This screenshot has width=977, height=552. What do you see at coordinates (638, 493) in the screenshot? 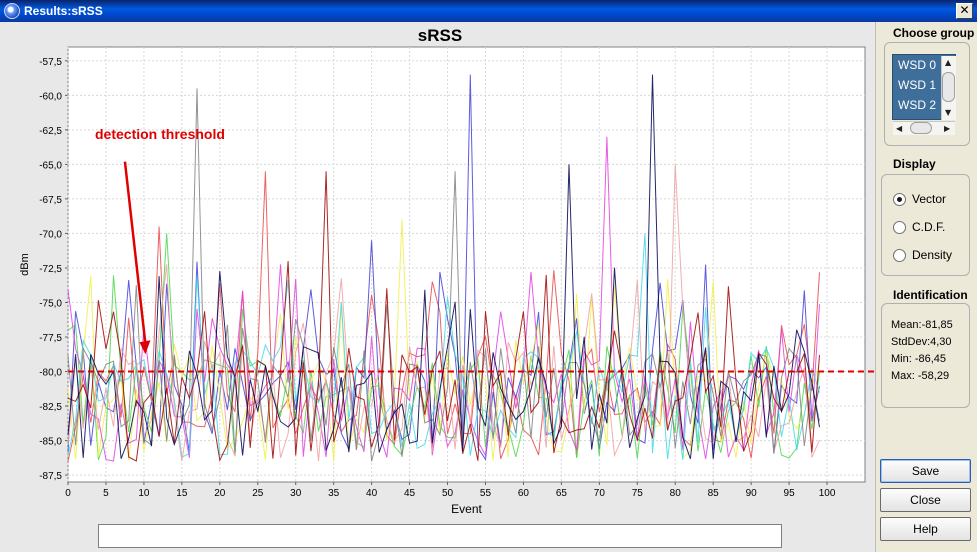
I see `x-tick-label: 75` at bounding box center [638, 493].